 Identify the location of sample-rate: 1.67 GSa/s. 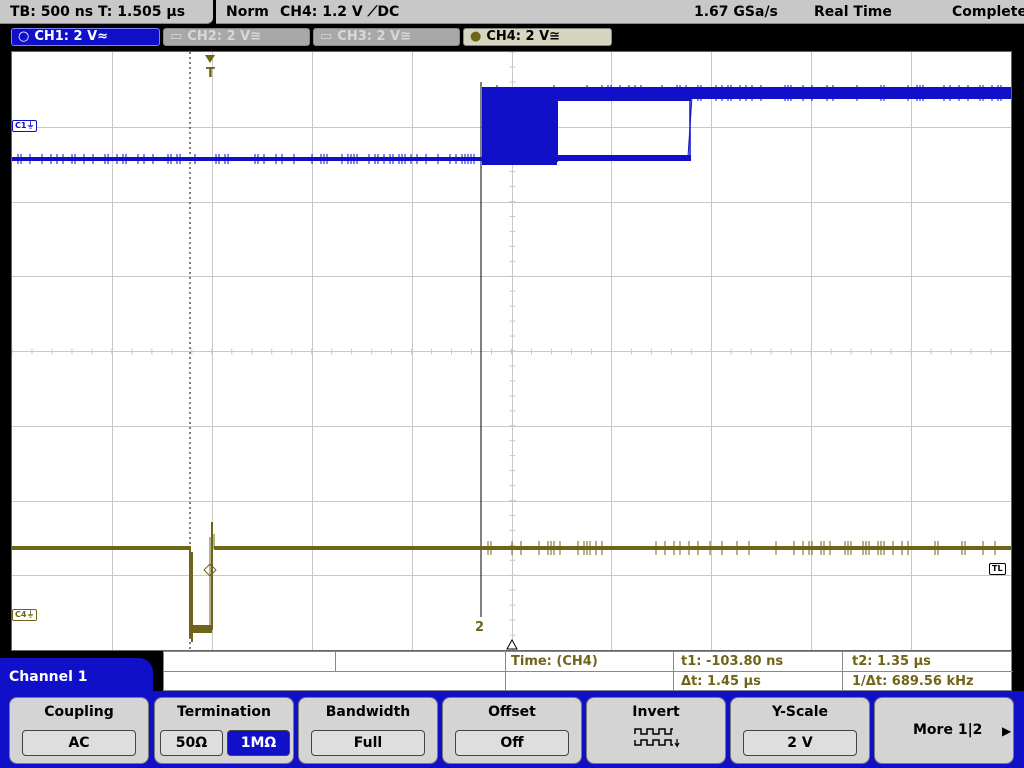
(736, 12).